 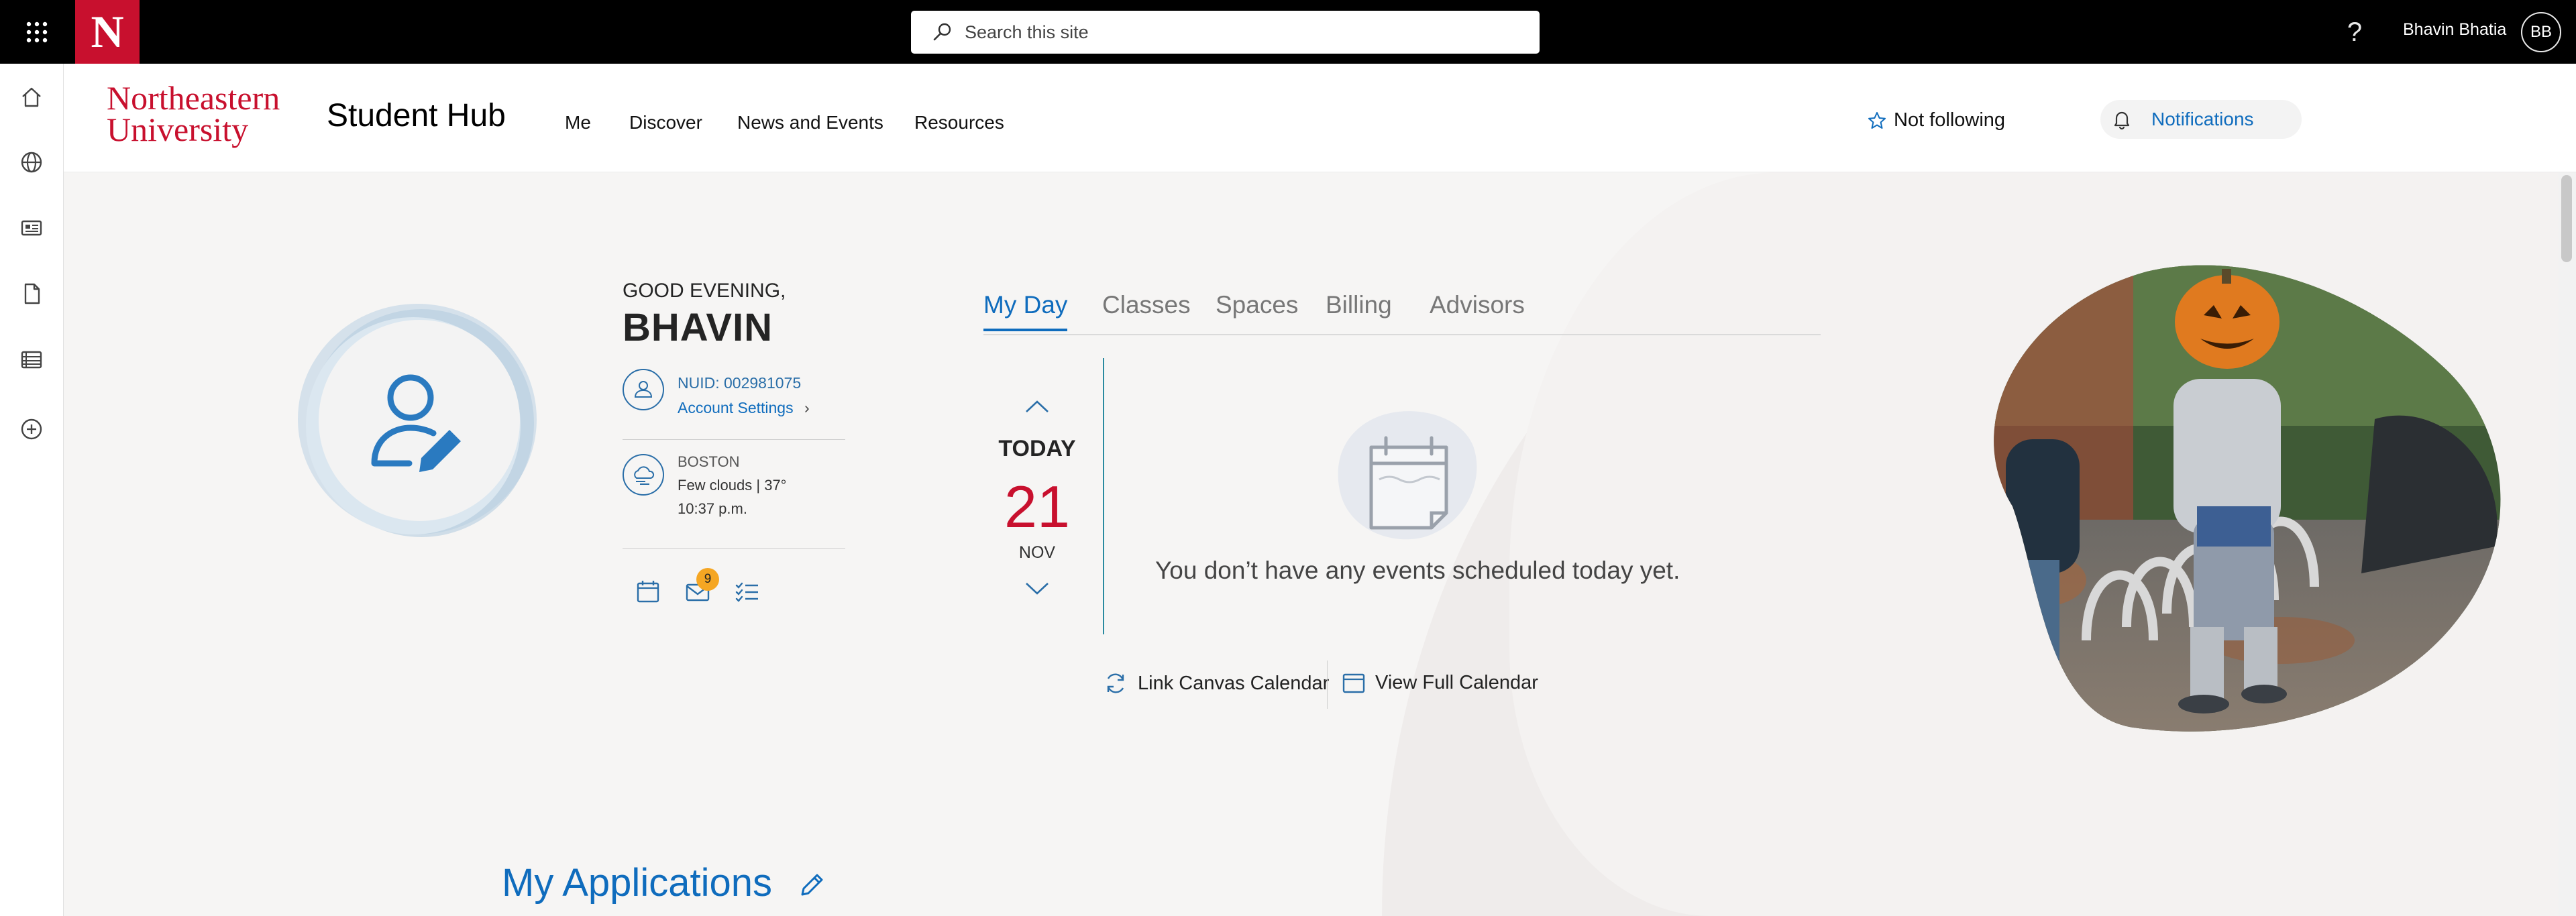 What do you see at coordinates (734, 439) in the screenshot?
I see `profile-divider` at bounding box center [734, 439].